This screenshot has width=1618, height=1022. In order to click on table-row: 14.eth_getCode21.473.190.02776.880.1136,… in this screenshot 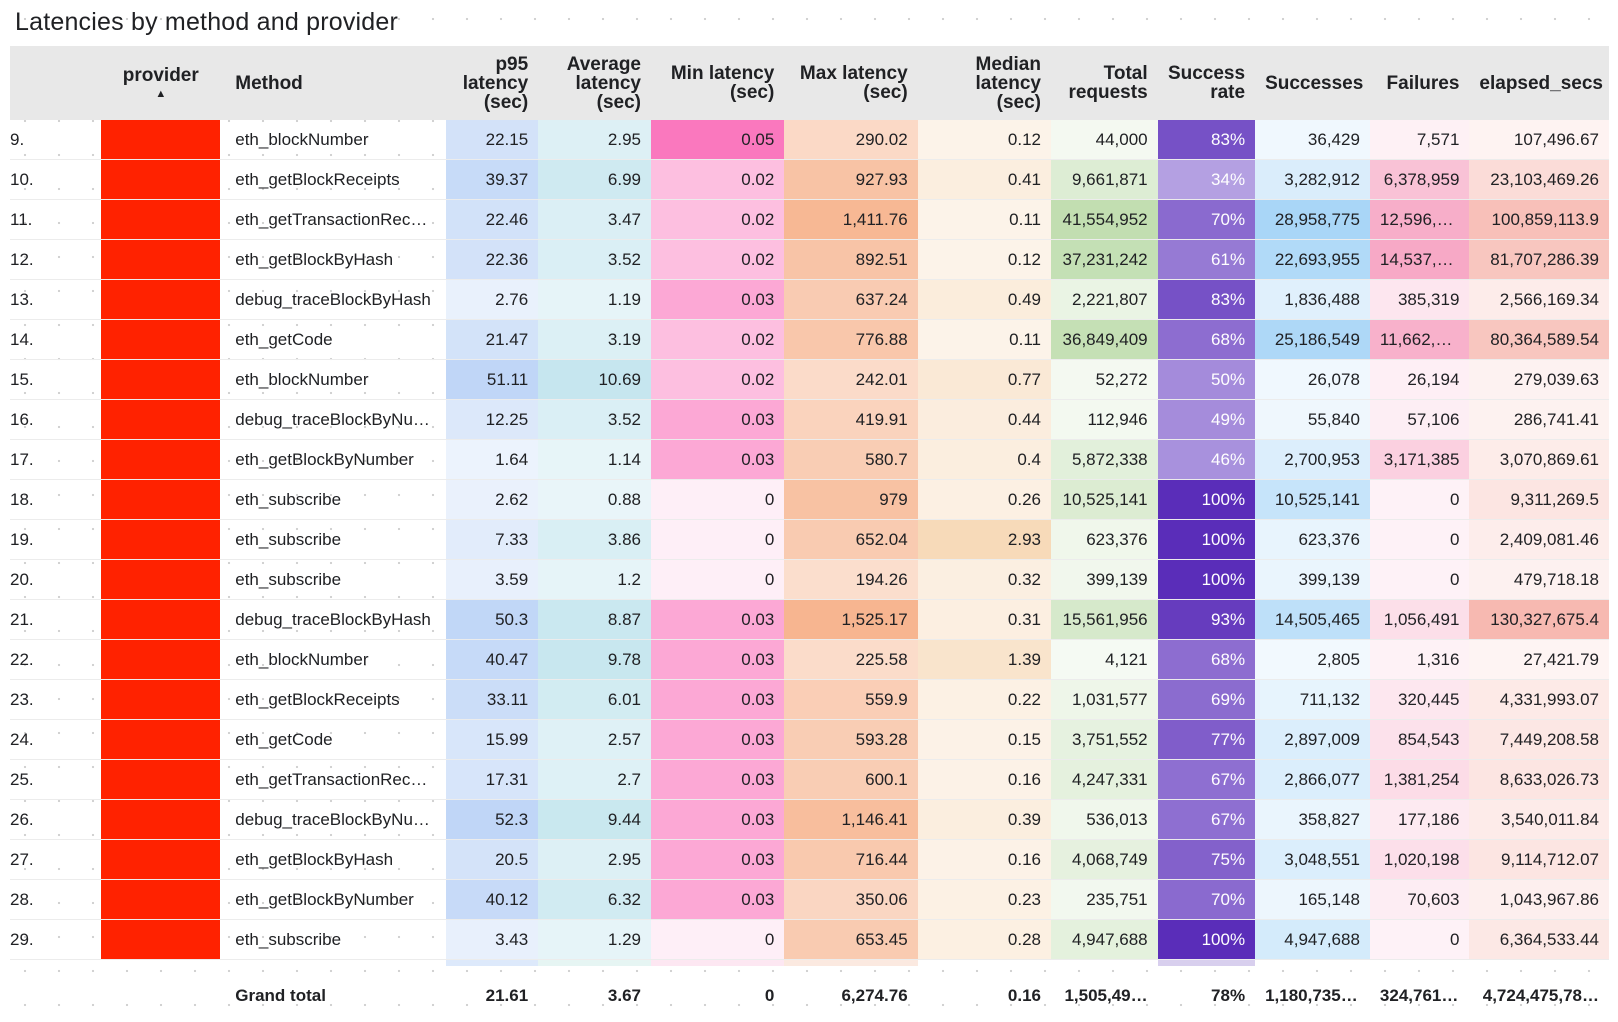, I will do `click(809, 340)`.